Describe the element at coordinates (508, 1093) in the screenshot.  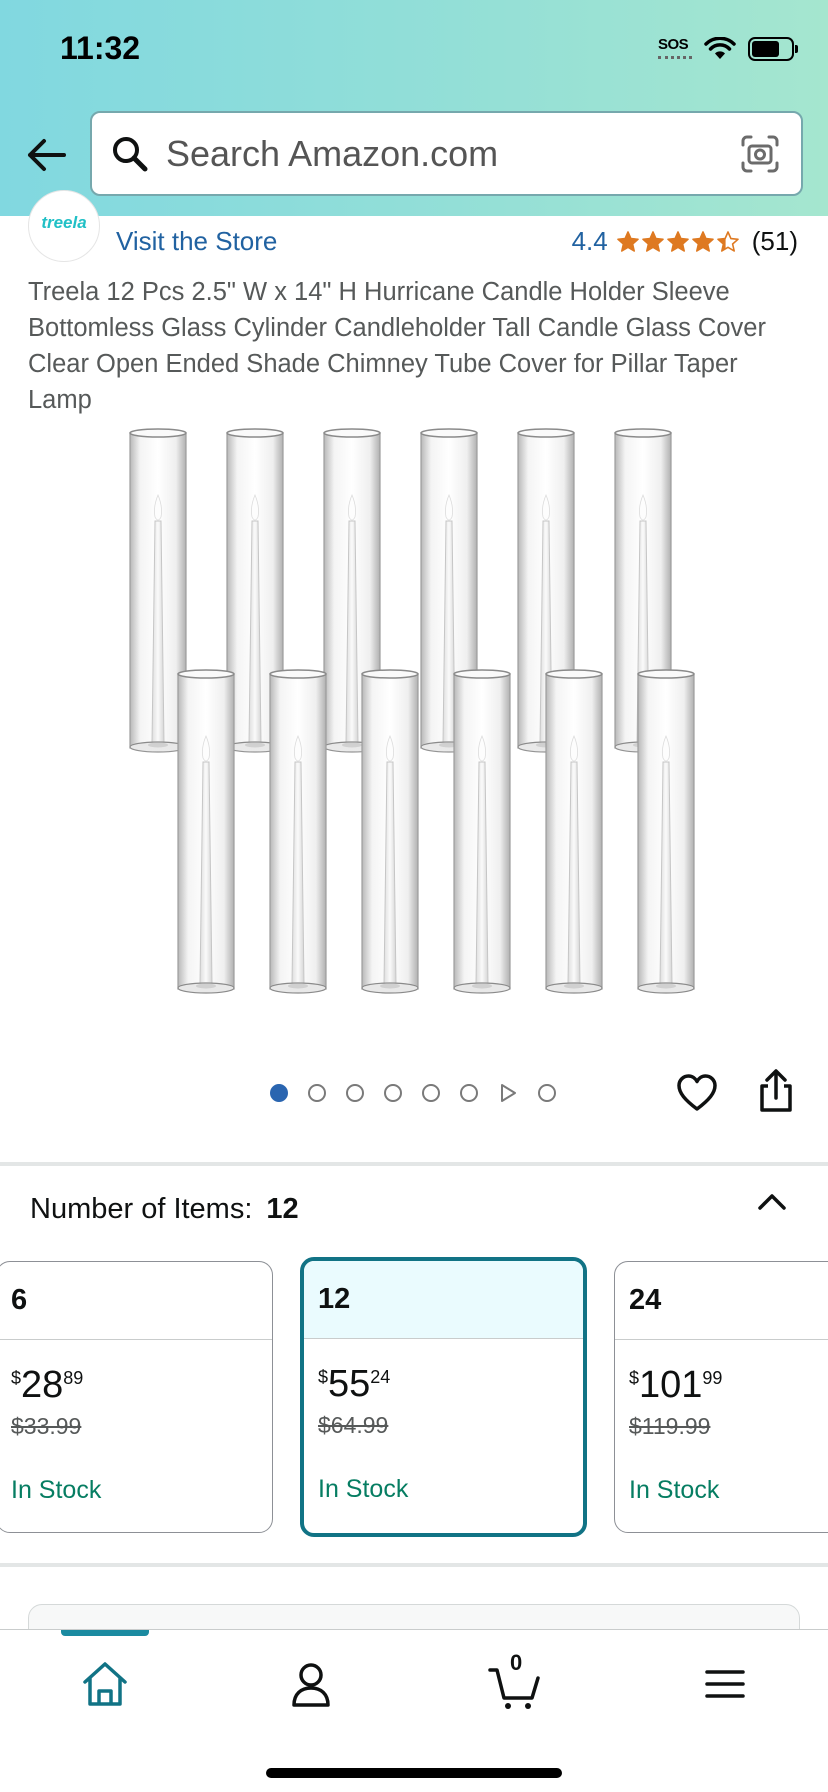
I see `video-play-icon` at that location.